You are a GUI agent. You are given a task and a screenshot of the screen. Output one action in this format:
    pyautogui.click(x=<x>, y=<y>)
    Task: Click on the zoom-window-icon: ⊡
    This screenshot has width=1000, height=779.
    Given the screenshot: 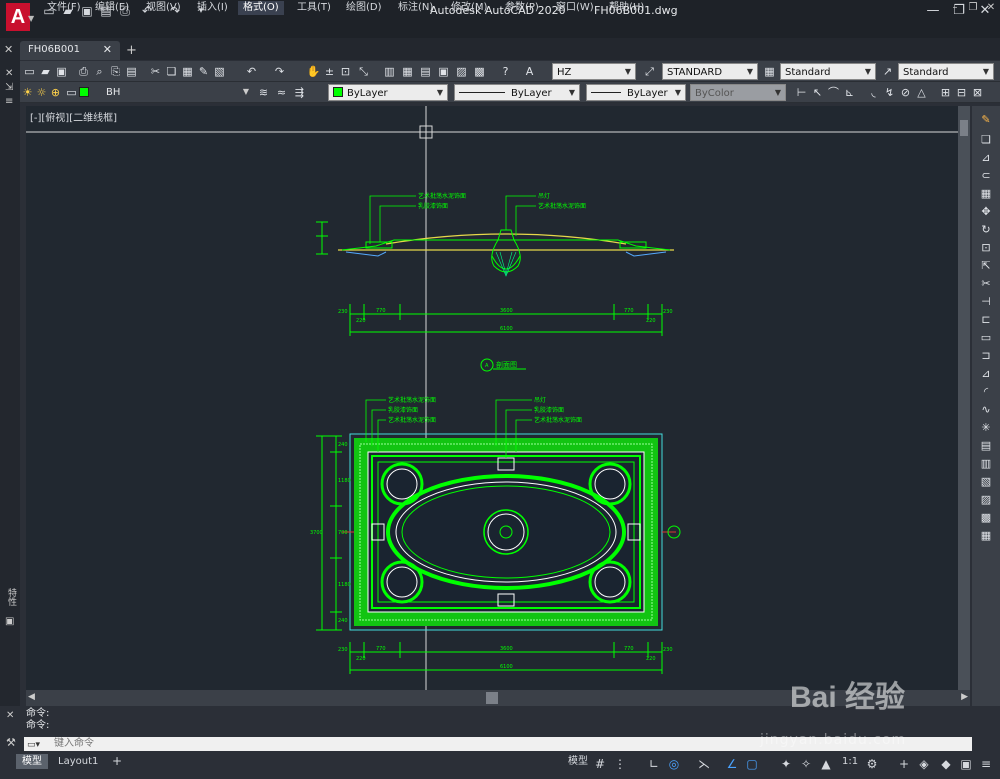 What is the action you would take?
    pyautogui.click(x=345, y=71)
    